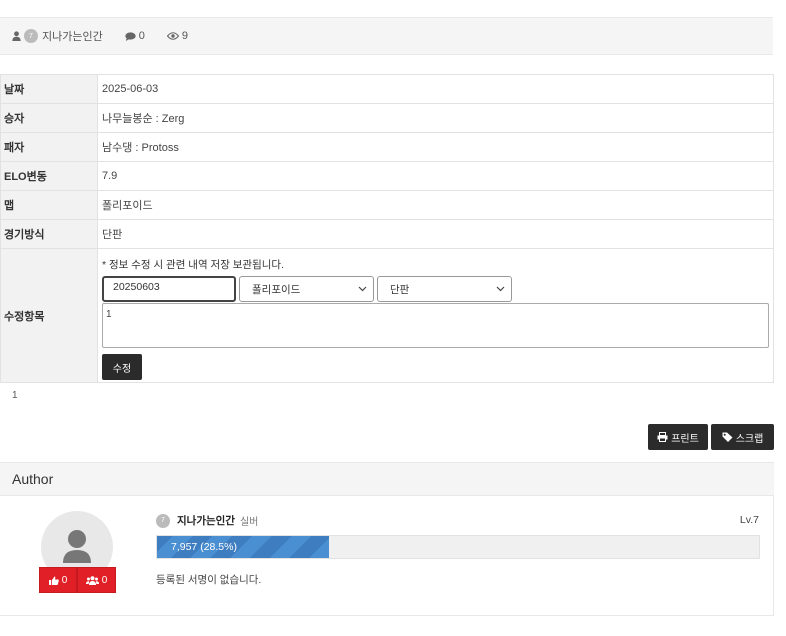  Describe the element at coordinates (387, 479) in the screenshot. I see `author-section-title: Author` at that location.